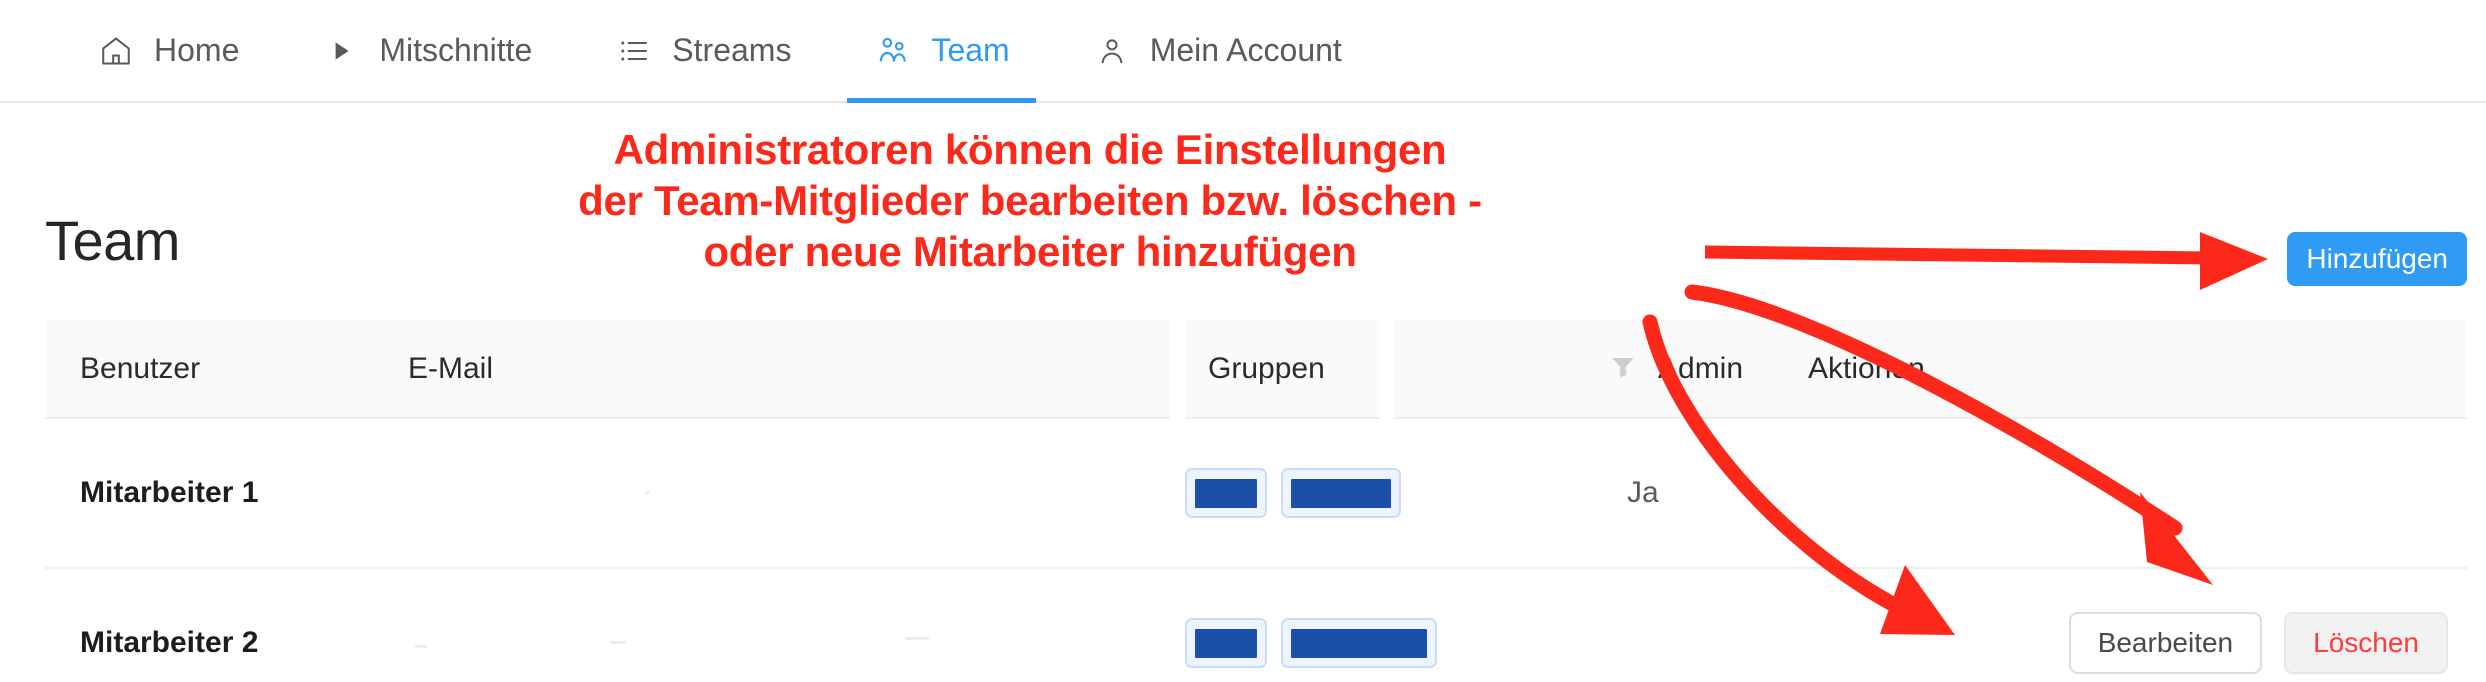 Image resolution: width=2486 pixels, height=682 pixels. I want to click on column-header-aktionen: Aktionen, so click(1866, 368).